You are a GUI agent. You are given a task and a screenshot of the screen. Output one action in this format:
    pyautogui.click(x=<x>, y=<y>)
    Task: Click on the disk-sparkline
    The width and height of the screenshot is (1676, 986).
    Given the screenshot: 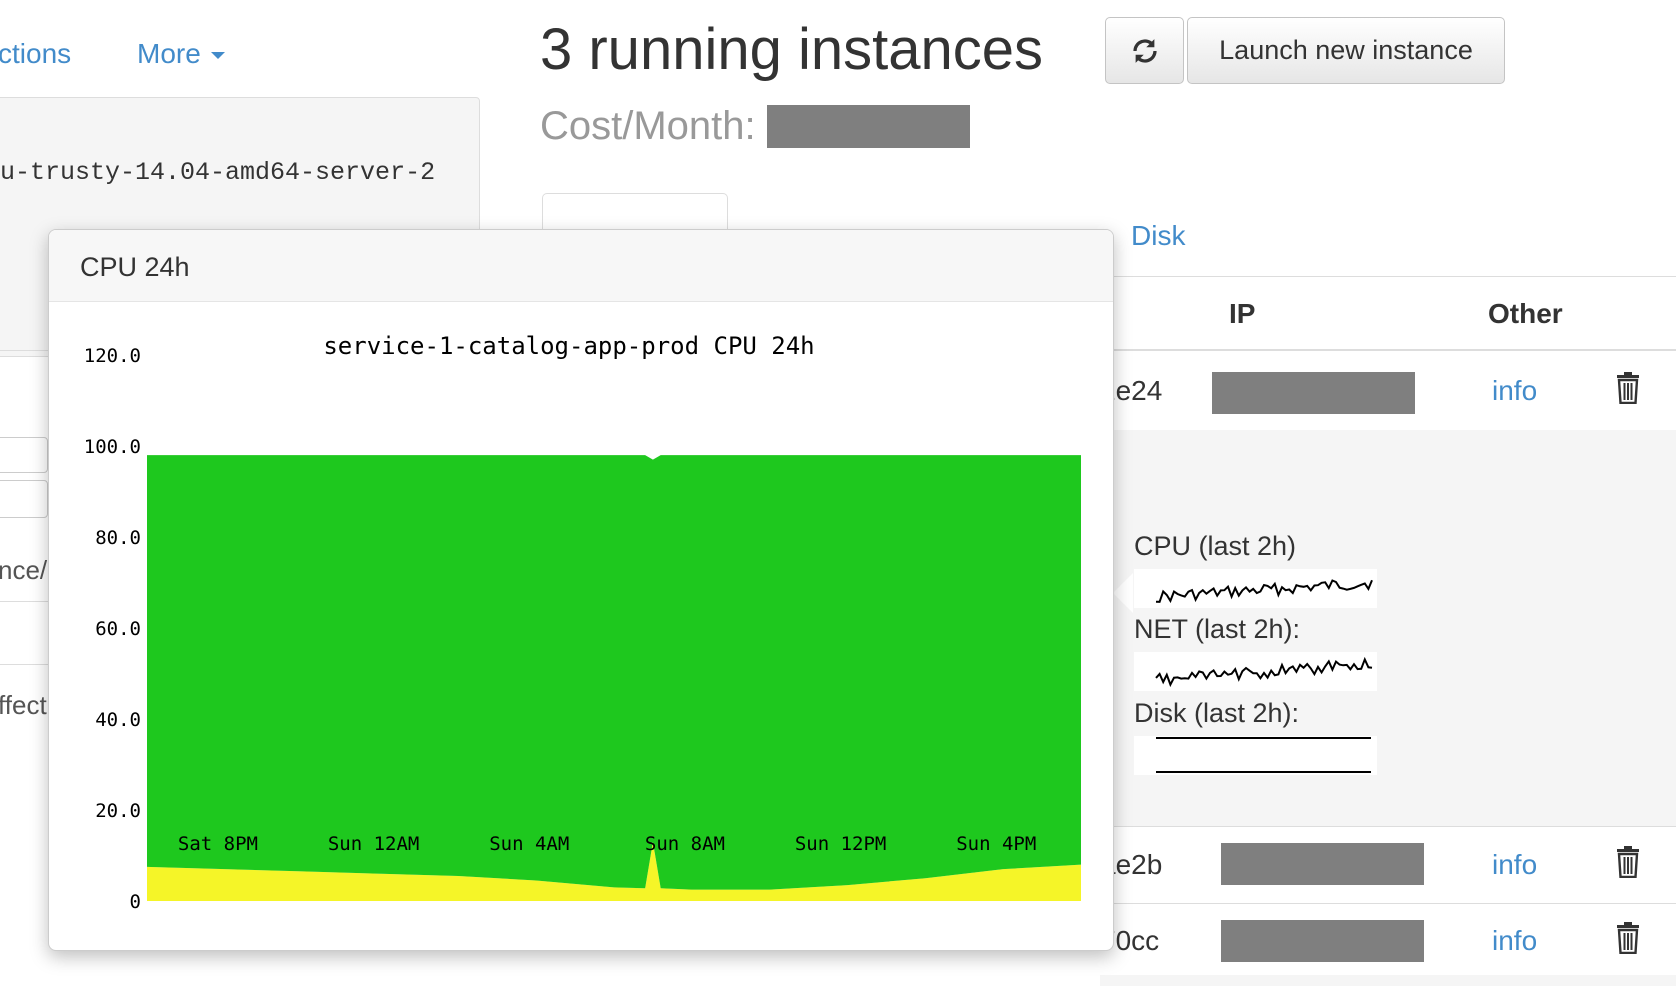 What is the action you would take?
    pyautogui.click(x=1255, y=755)
    